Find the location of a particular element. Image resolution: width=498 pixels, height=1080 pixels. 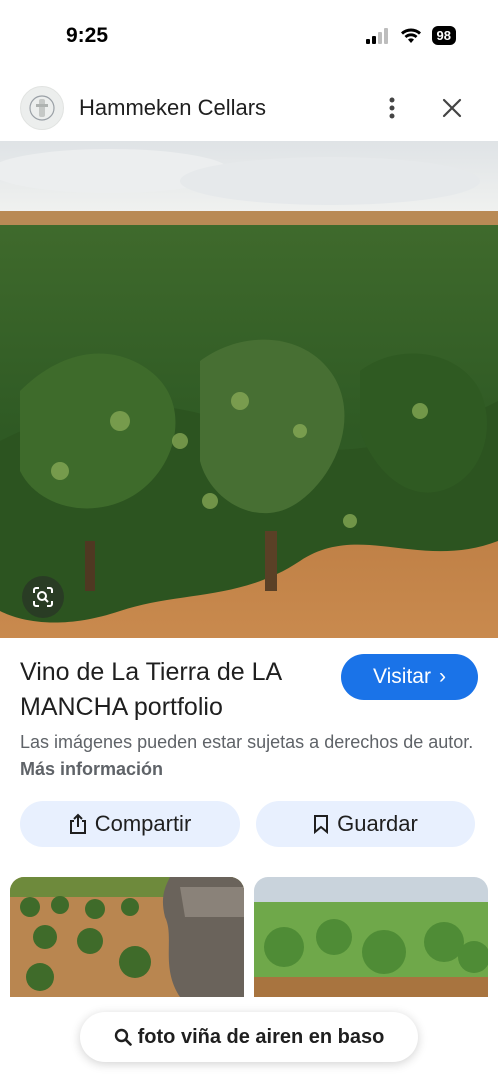

status-time: 9:25 is located at coordinates (87, 35).